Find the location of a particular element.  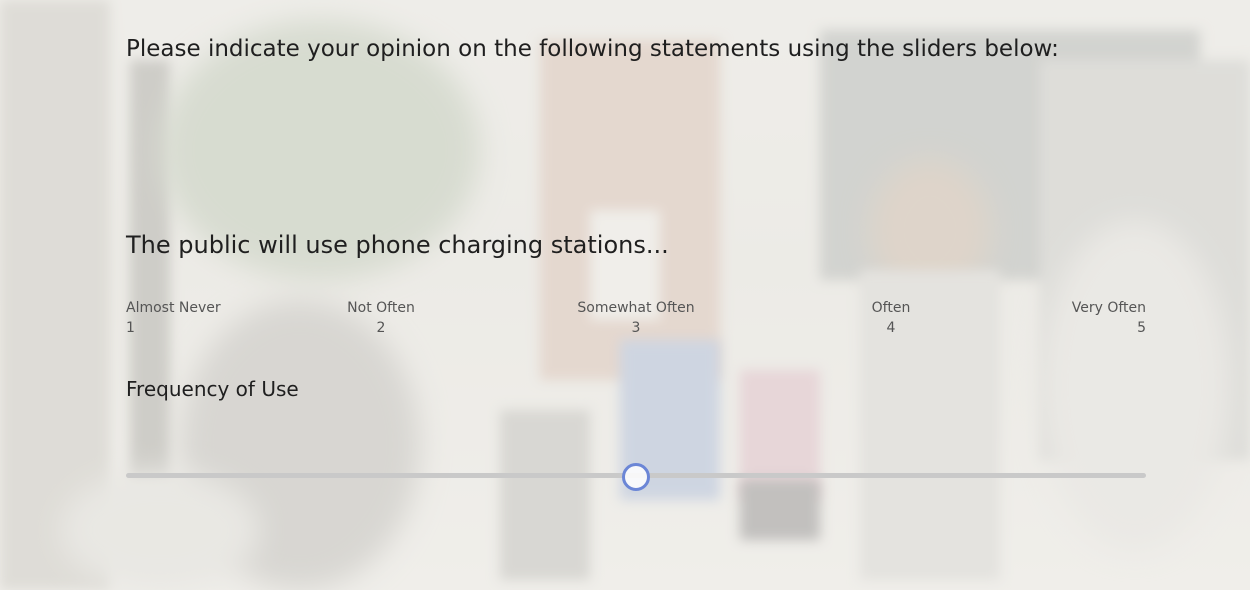

tick-label: Somewhat Often is located at coordinates (636, 308).